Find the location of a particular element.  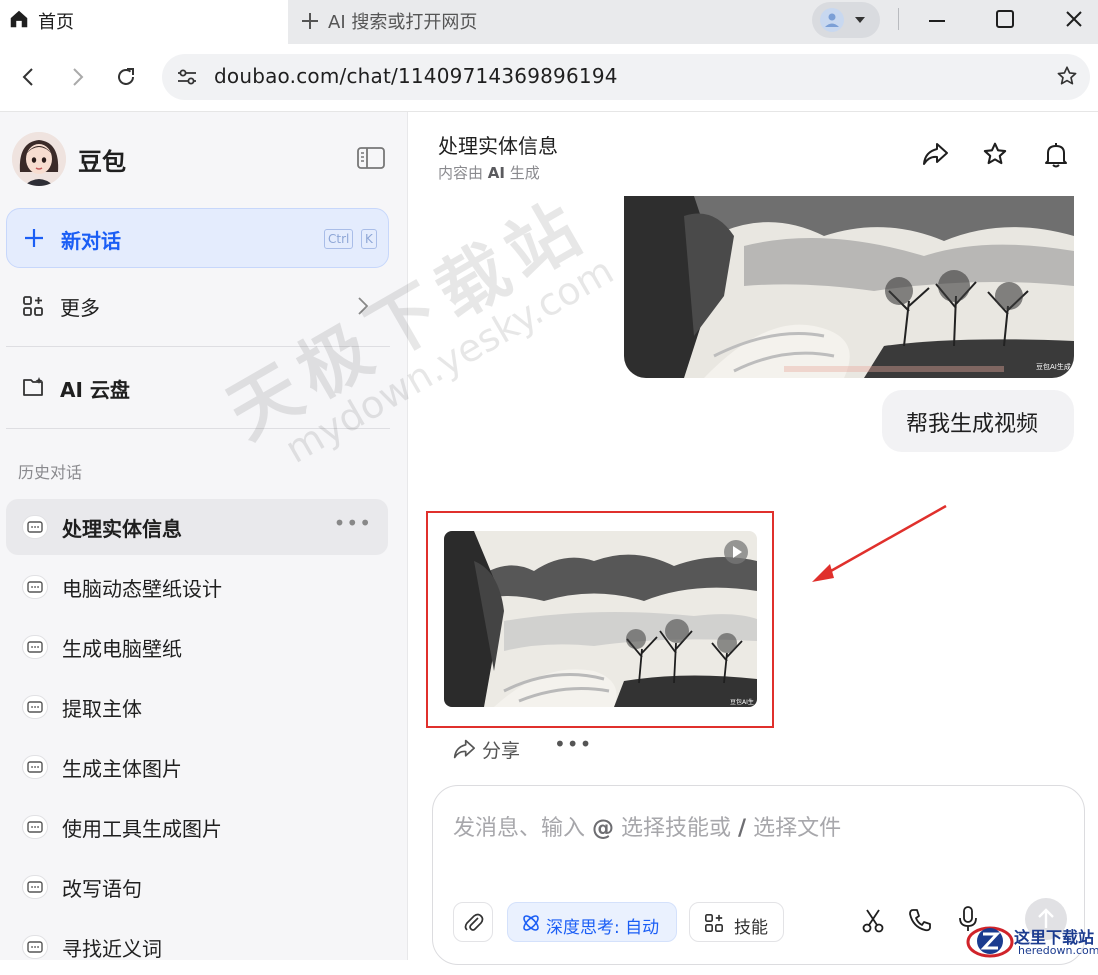

placeholder-part: 发消息、输入 is located at coordinates (519, 828).